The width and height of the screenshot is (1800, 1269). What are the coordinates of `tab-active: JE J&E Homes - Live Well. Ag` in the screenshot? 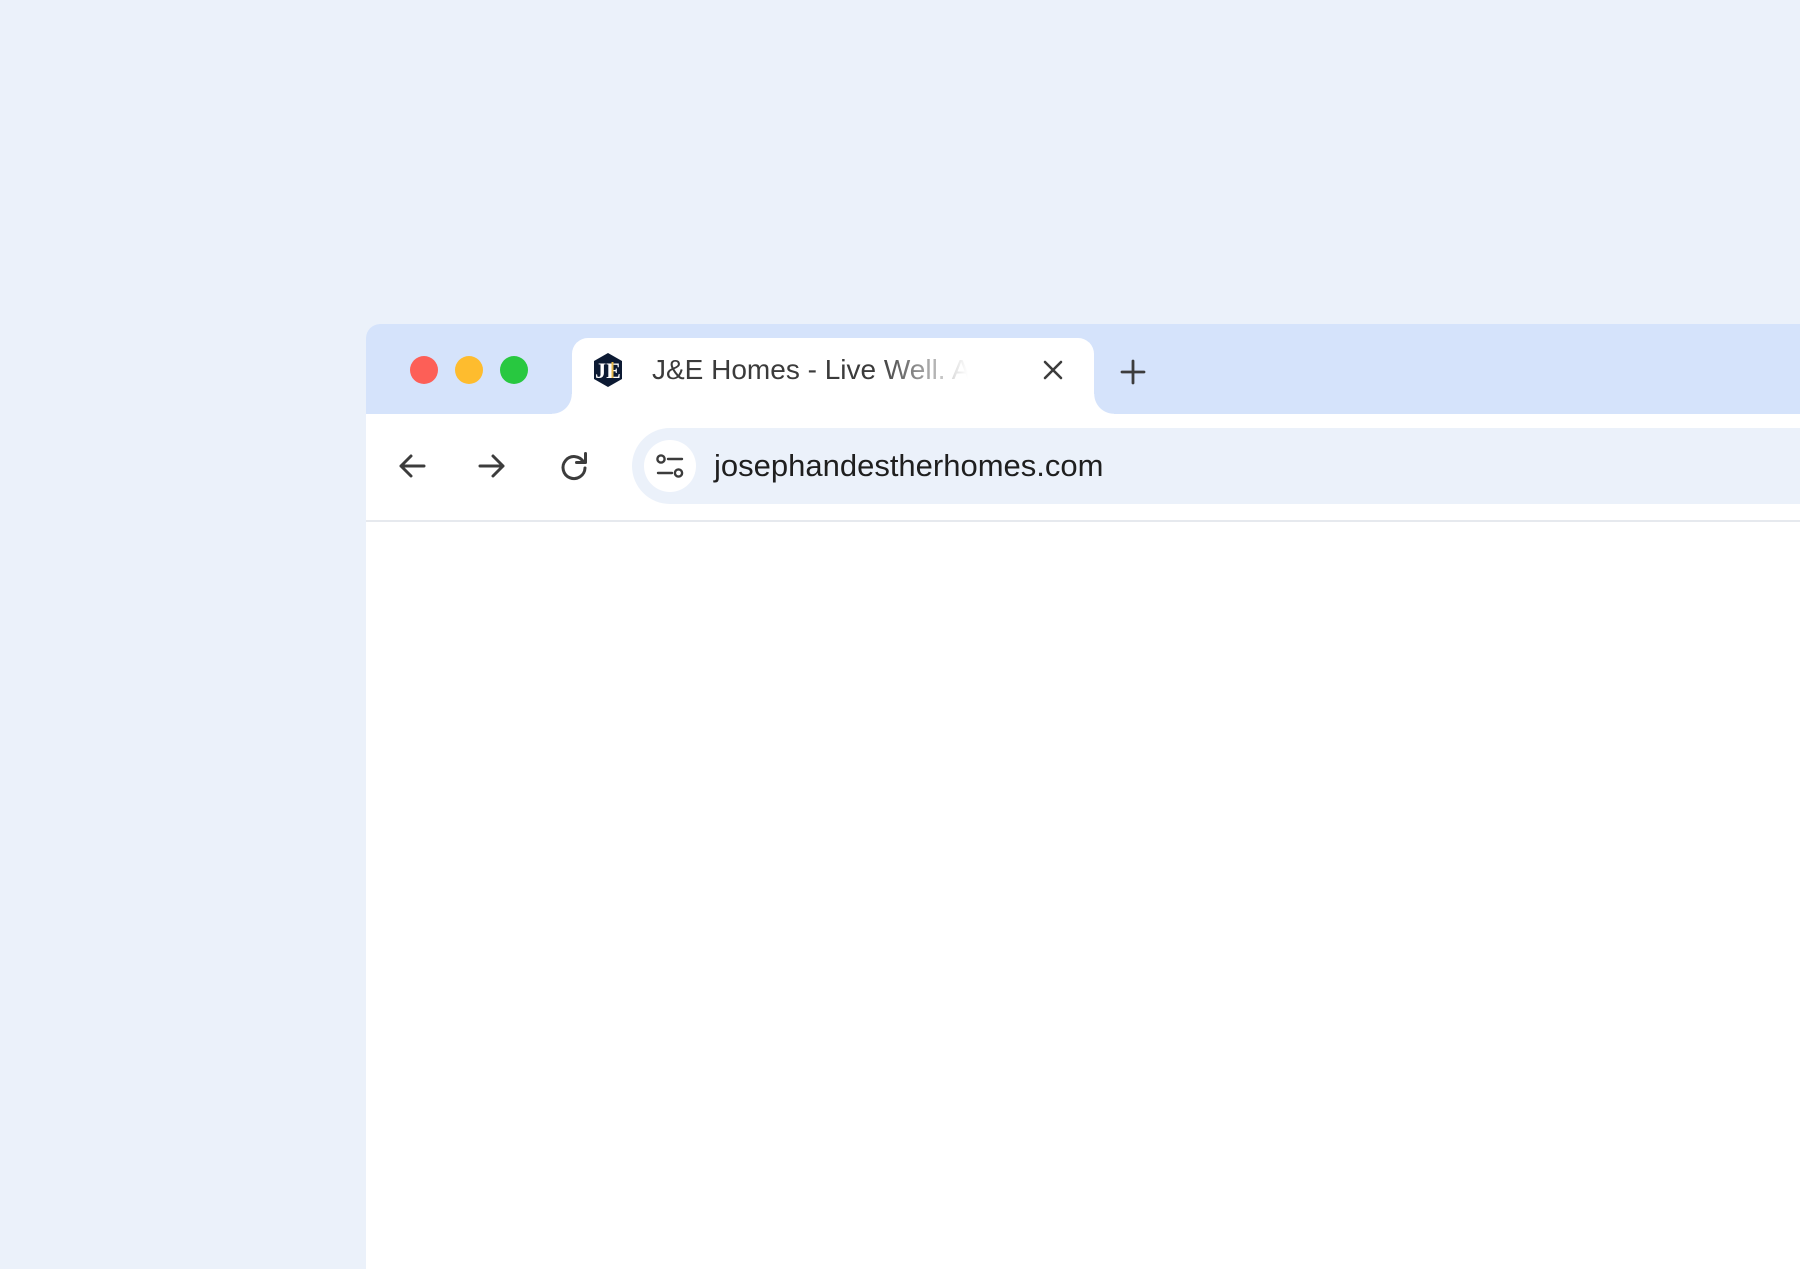 It's located at (833, 376).